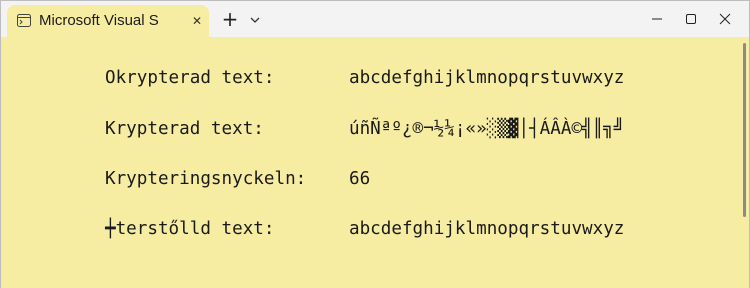  Describe the element at coordinates (190, 229) in the screenshot. I see `line-label: ┿terstőlld text:` at that location.